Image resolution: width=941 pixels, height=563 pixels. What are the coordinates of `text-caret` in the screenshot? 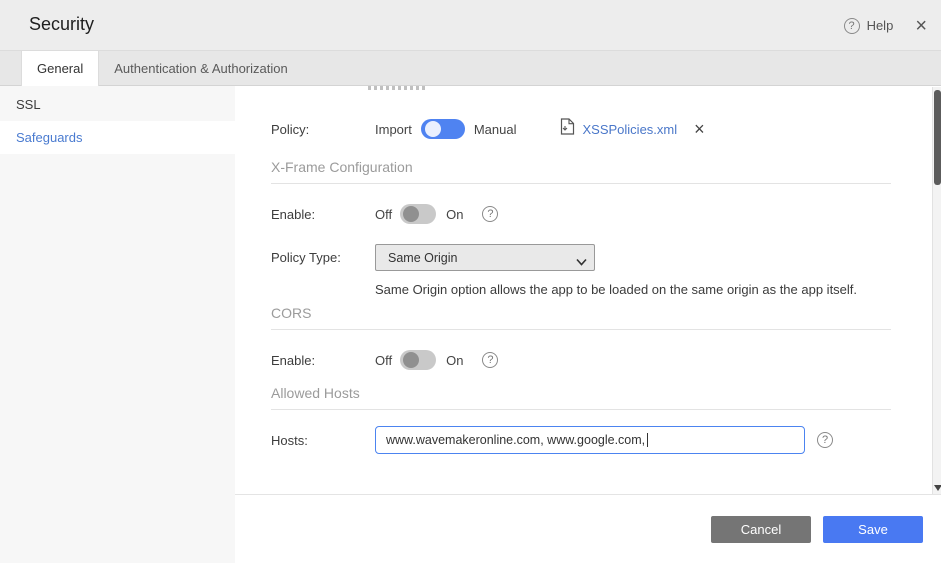 It's located at (648, 440).